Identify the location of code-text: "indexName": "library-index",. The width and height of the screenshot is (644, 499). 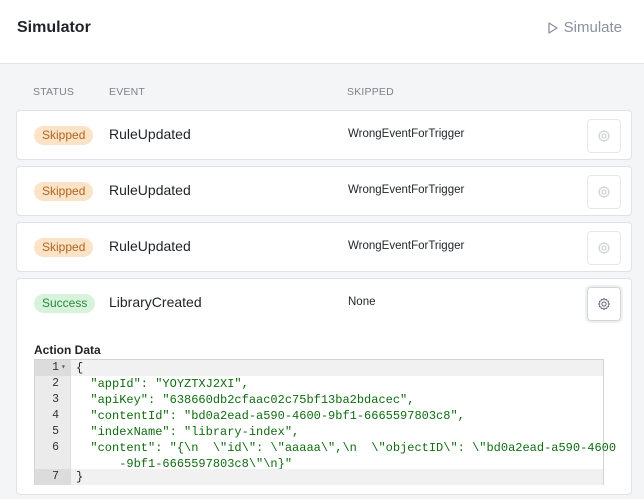
(188, 432).